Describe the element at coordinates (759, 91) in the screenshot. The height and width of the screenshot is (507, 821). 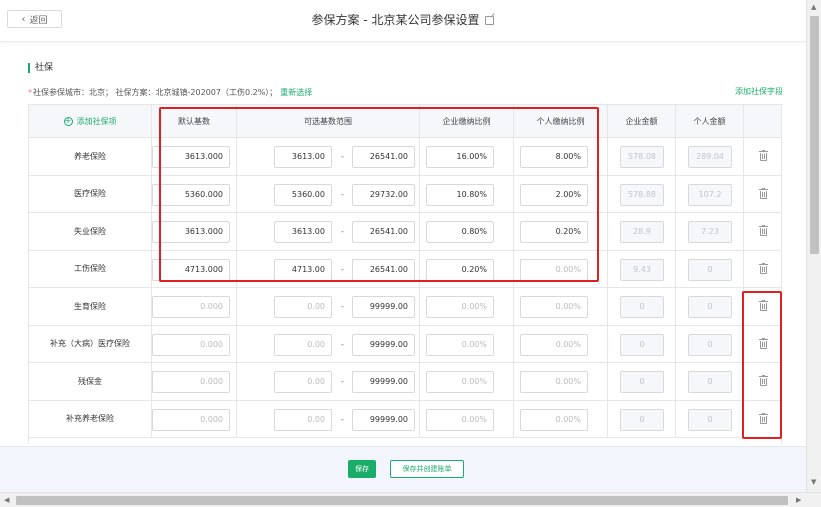
I see `add-field-link: 添加社保字段` at that location.